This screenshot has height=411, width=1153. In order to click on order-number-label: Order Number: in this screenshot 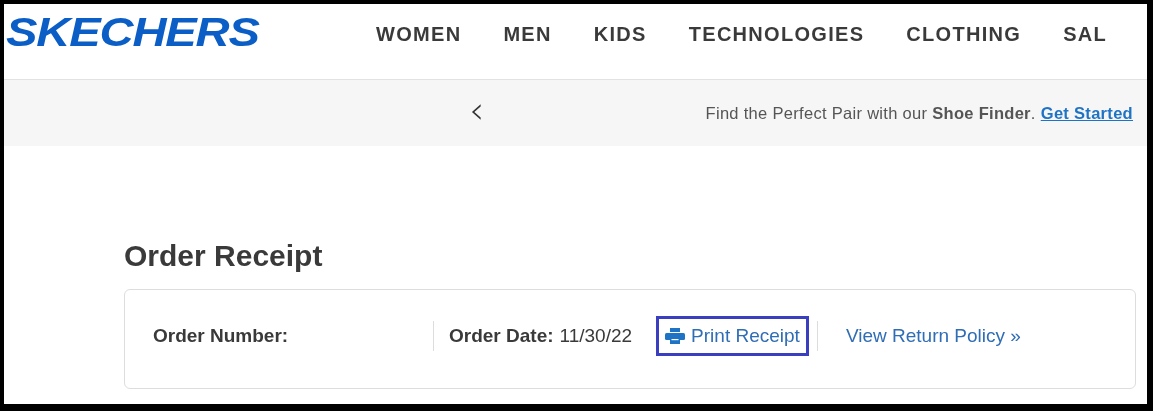, I will do `click(221, 336)`.